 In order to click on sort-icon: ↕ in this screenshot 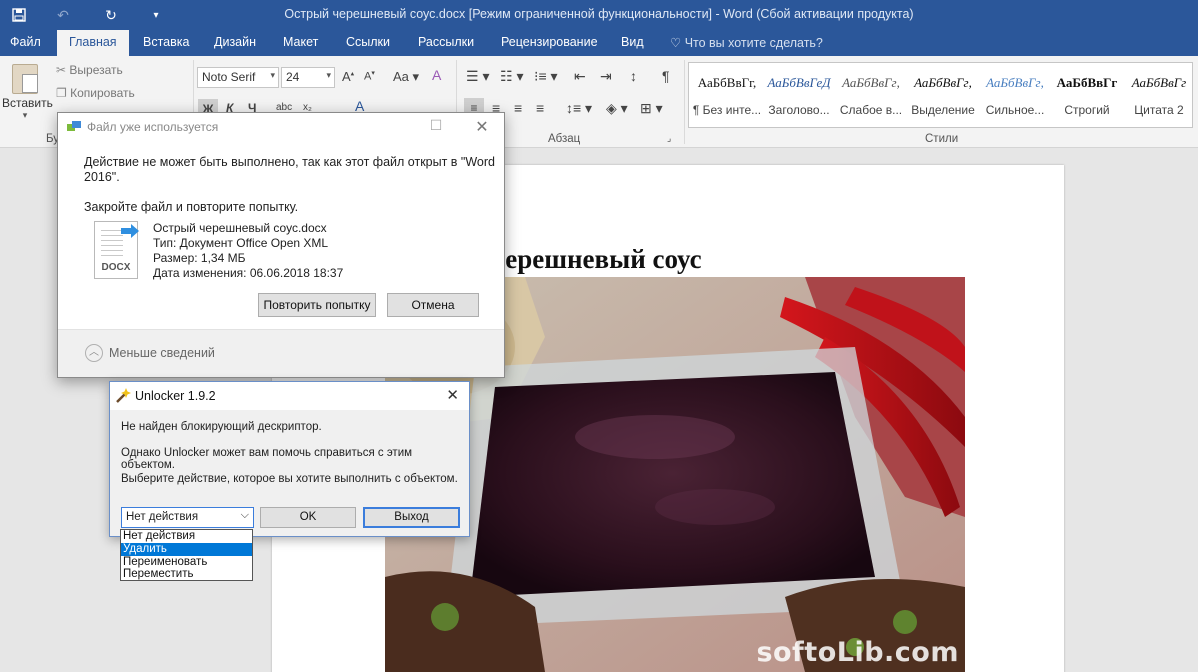, I will do `click(633, 76)`.